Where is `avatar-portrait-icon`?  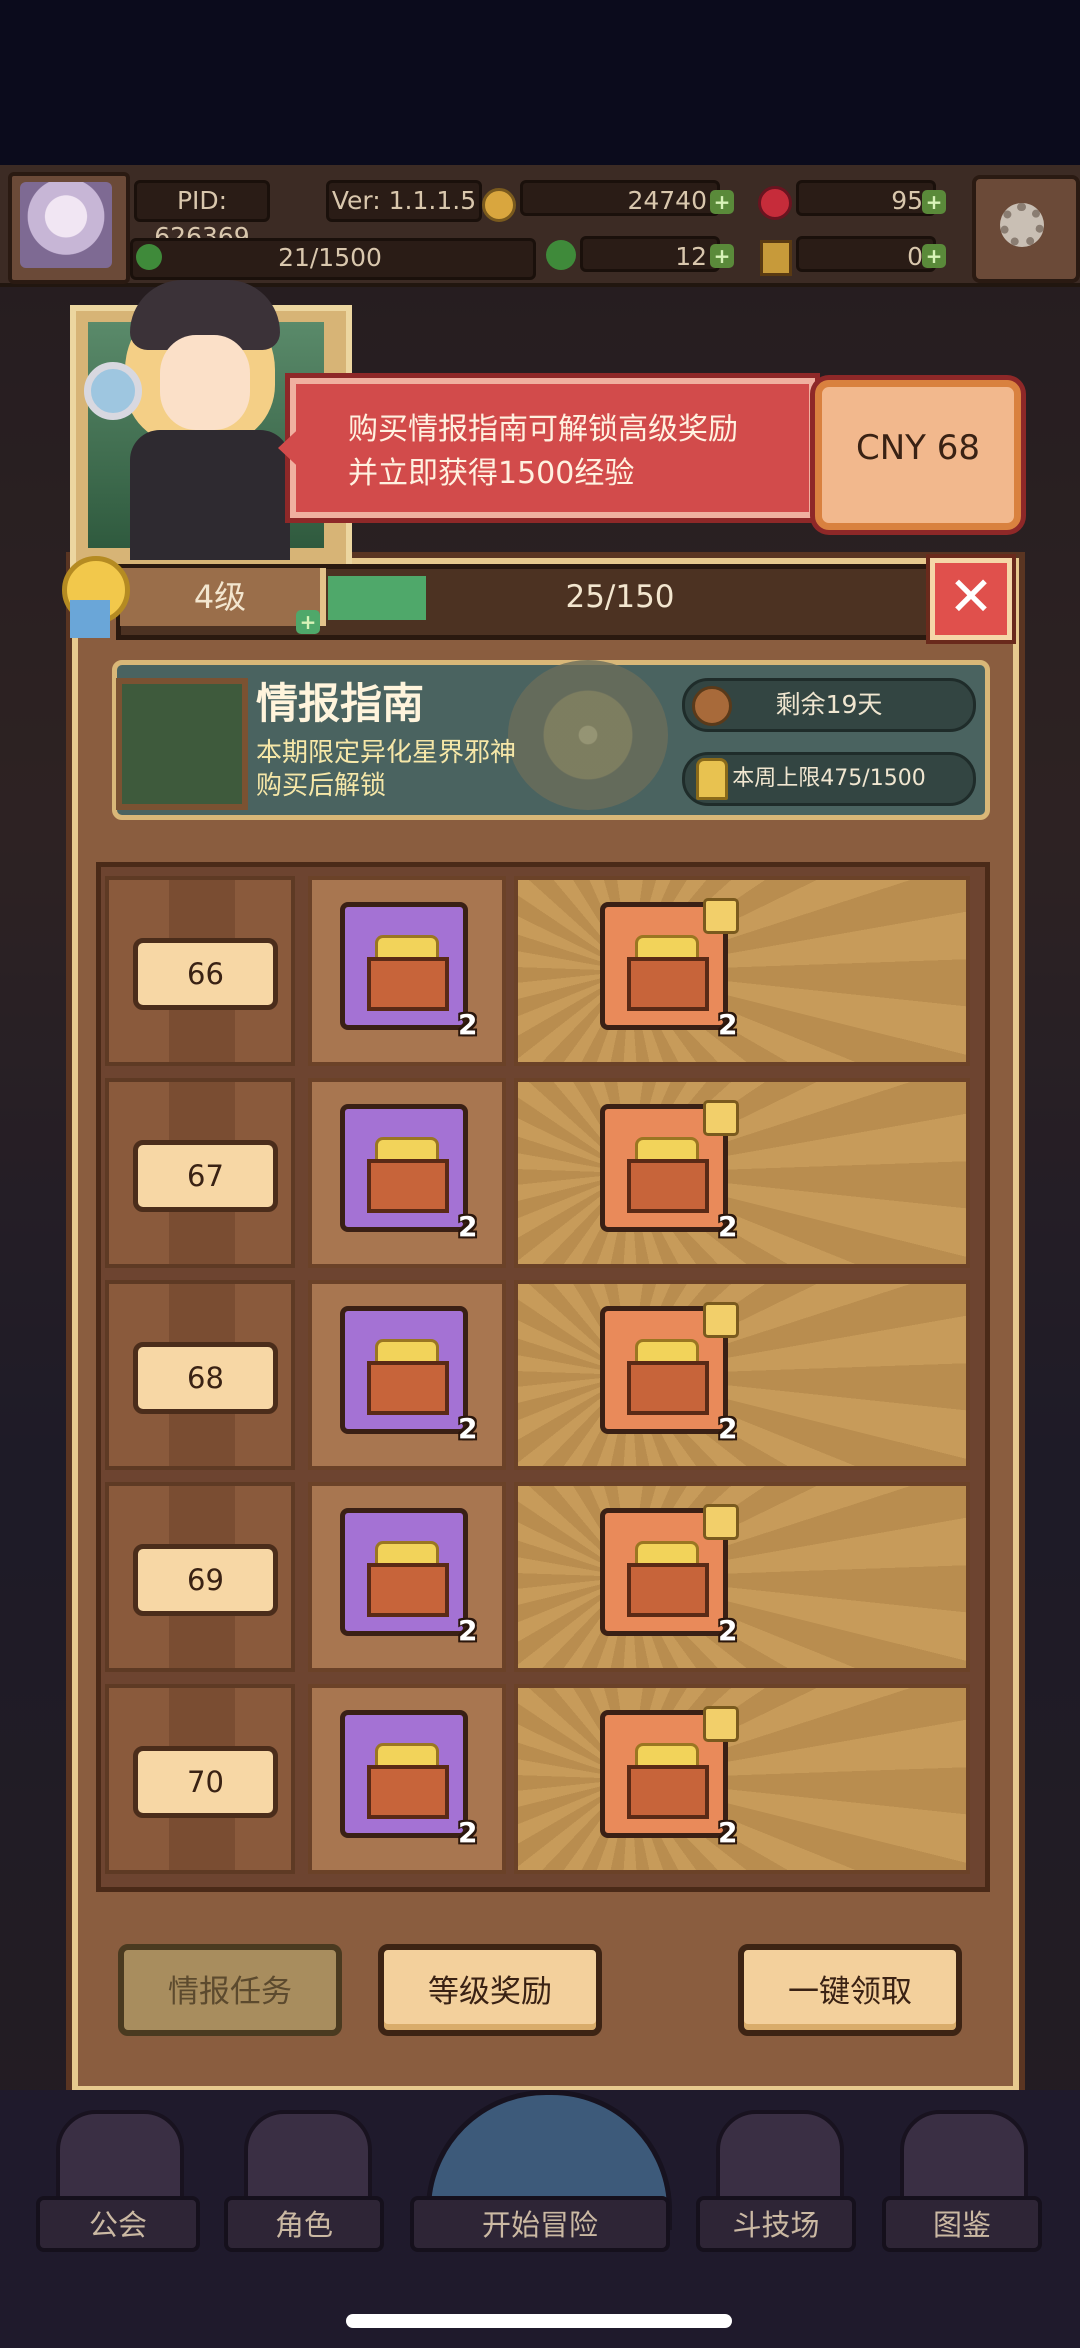 avatar-portrait-icon is located at coordinates (66, 225).